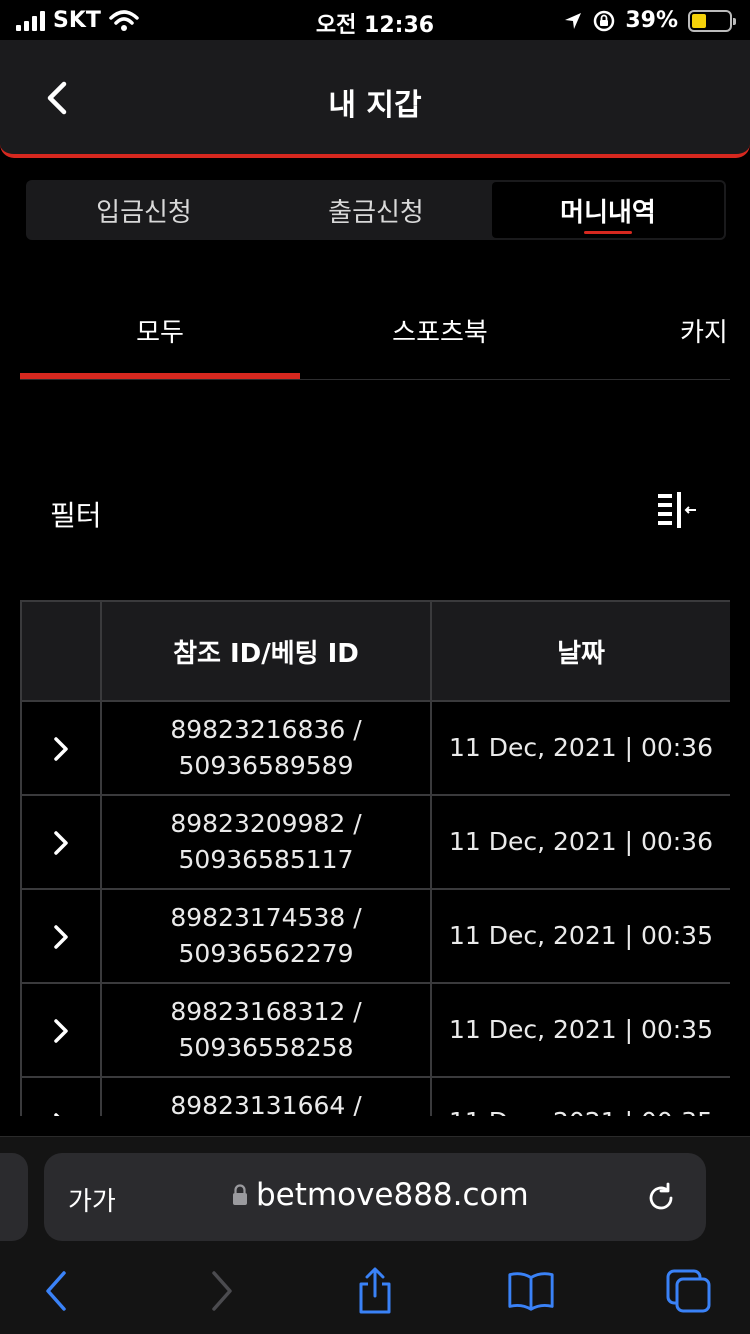 The image size is (750, 1334). Describe the element at coordinates (608, 210) in the screenshot. I see `segment-money-history: 머니내역` at that location.